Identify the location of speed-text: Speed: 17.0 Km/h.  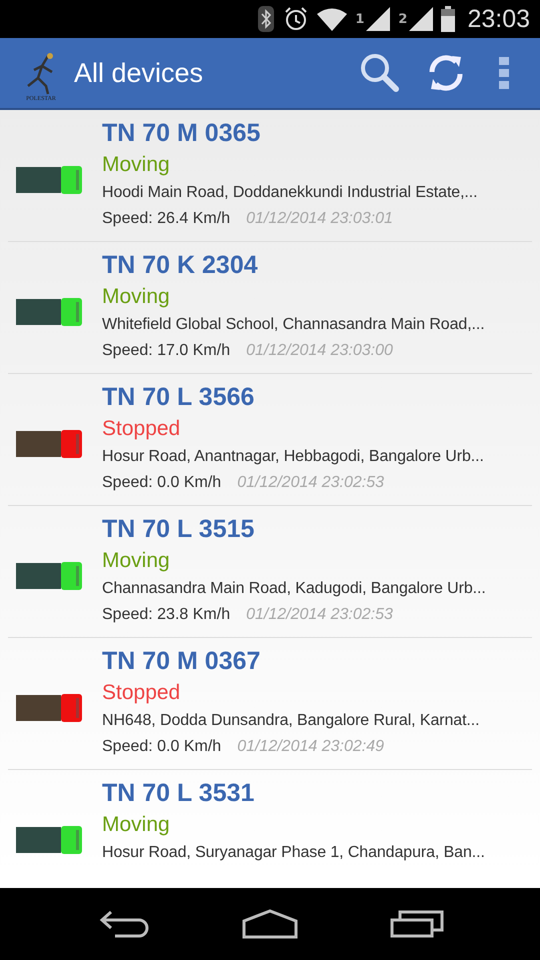
(166, 351).